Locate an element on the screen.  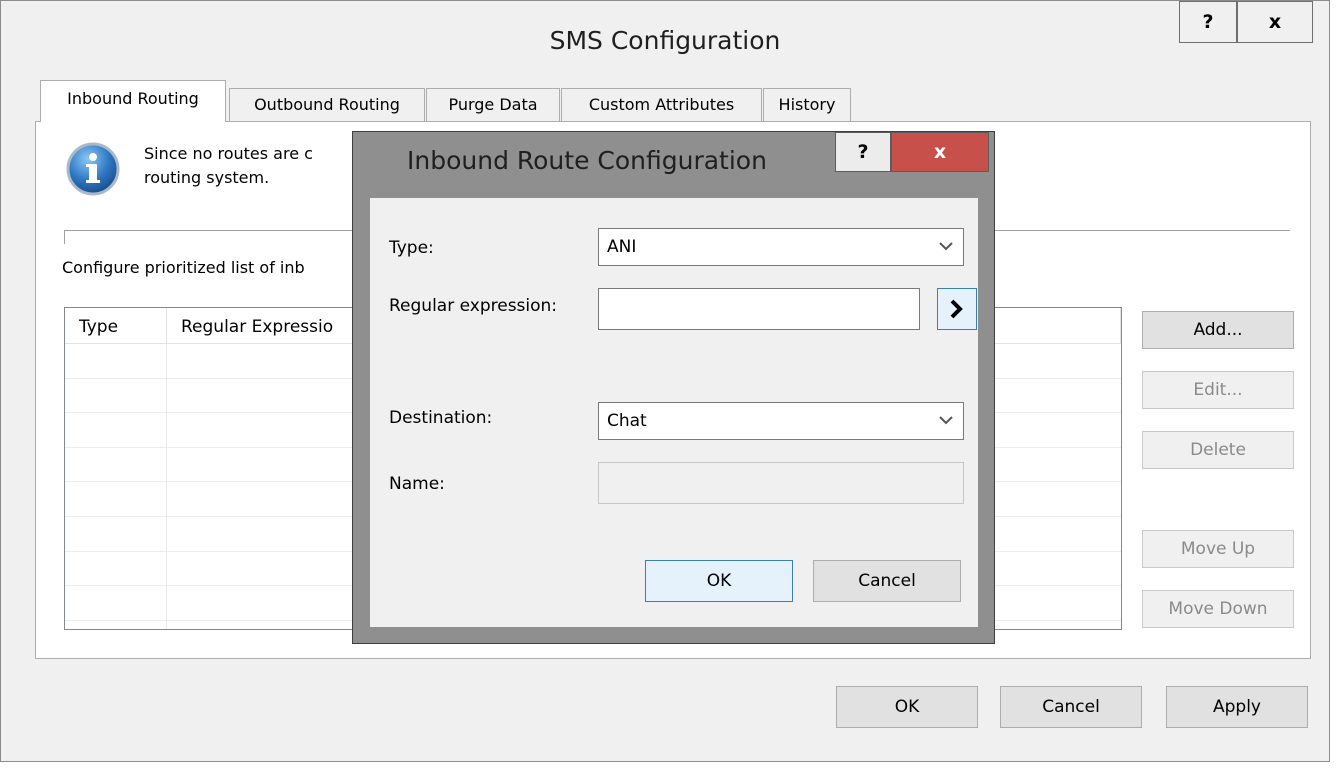
destination-select: Chat is located at coordinates (781, 421).